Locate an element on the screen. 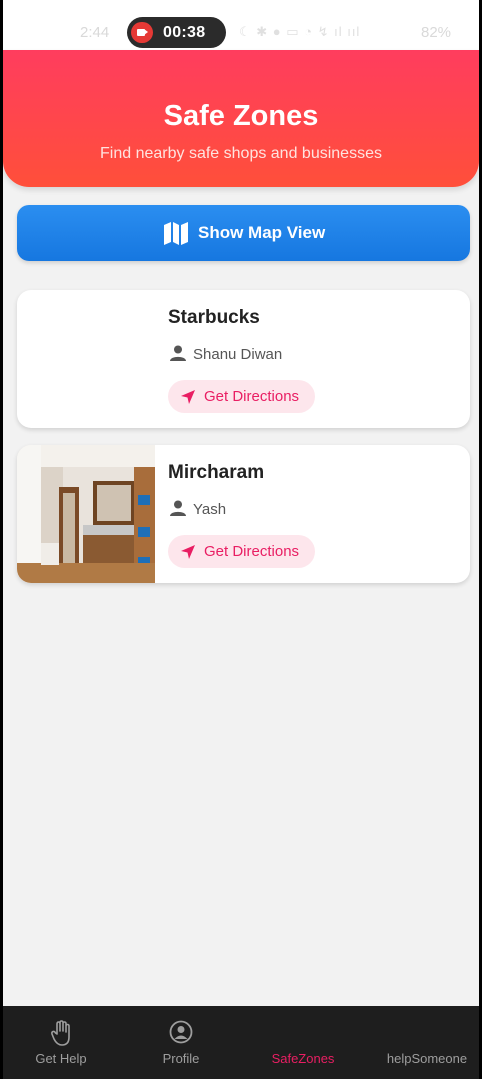  owner-name: Shanu Diwan is located at coordinates (238, 354).